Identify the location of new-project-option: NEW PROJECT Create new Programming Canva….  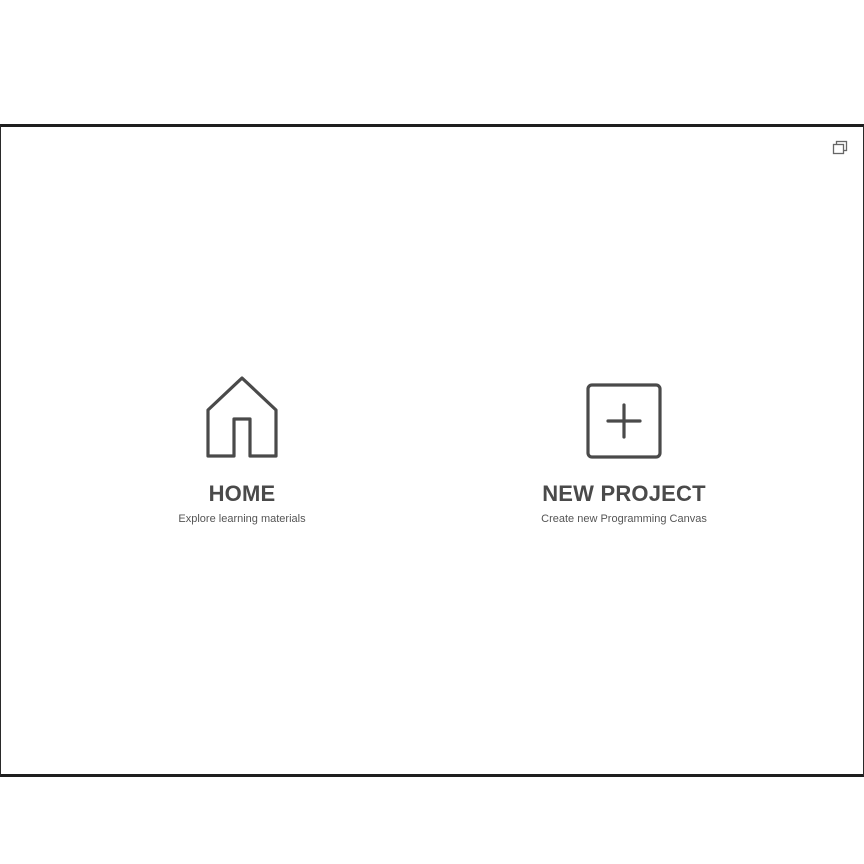
(624, 450).